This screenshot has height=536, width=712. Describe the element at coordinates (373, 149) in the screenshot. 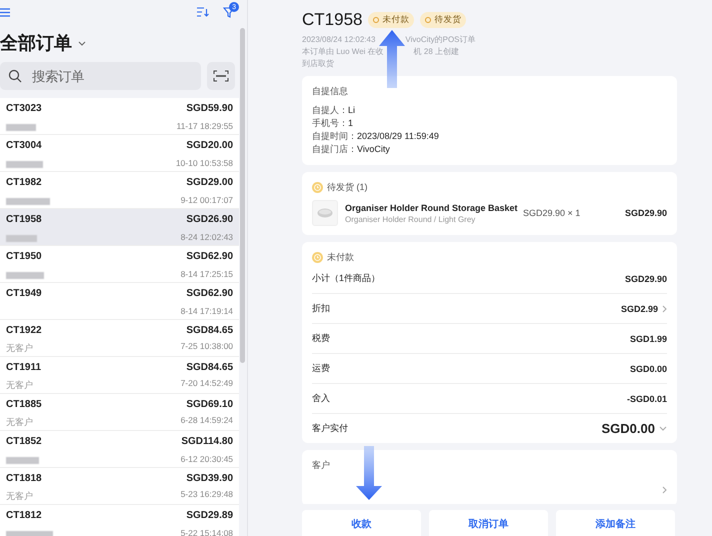

I see `field-value: VivoCity` at that location.